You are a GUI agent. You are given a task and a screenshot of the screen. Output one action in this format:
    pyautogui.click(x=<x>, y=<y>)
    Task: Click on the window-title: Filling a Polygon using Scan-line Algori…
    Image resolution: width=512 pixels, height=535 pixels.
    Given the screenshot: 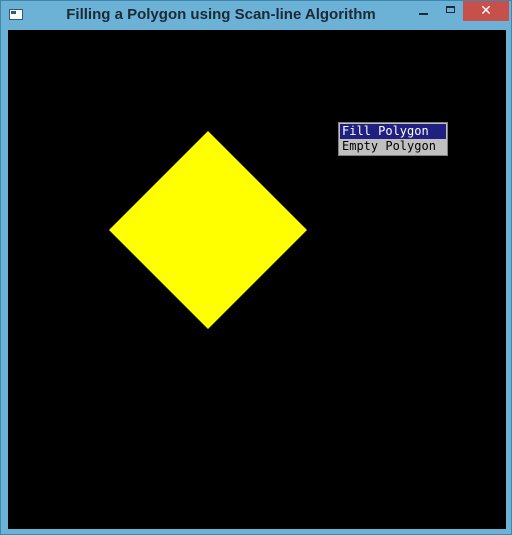 What is the action you would take?
    pyautogui.click(x=221, y=14)
    